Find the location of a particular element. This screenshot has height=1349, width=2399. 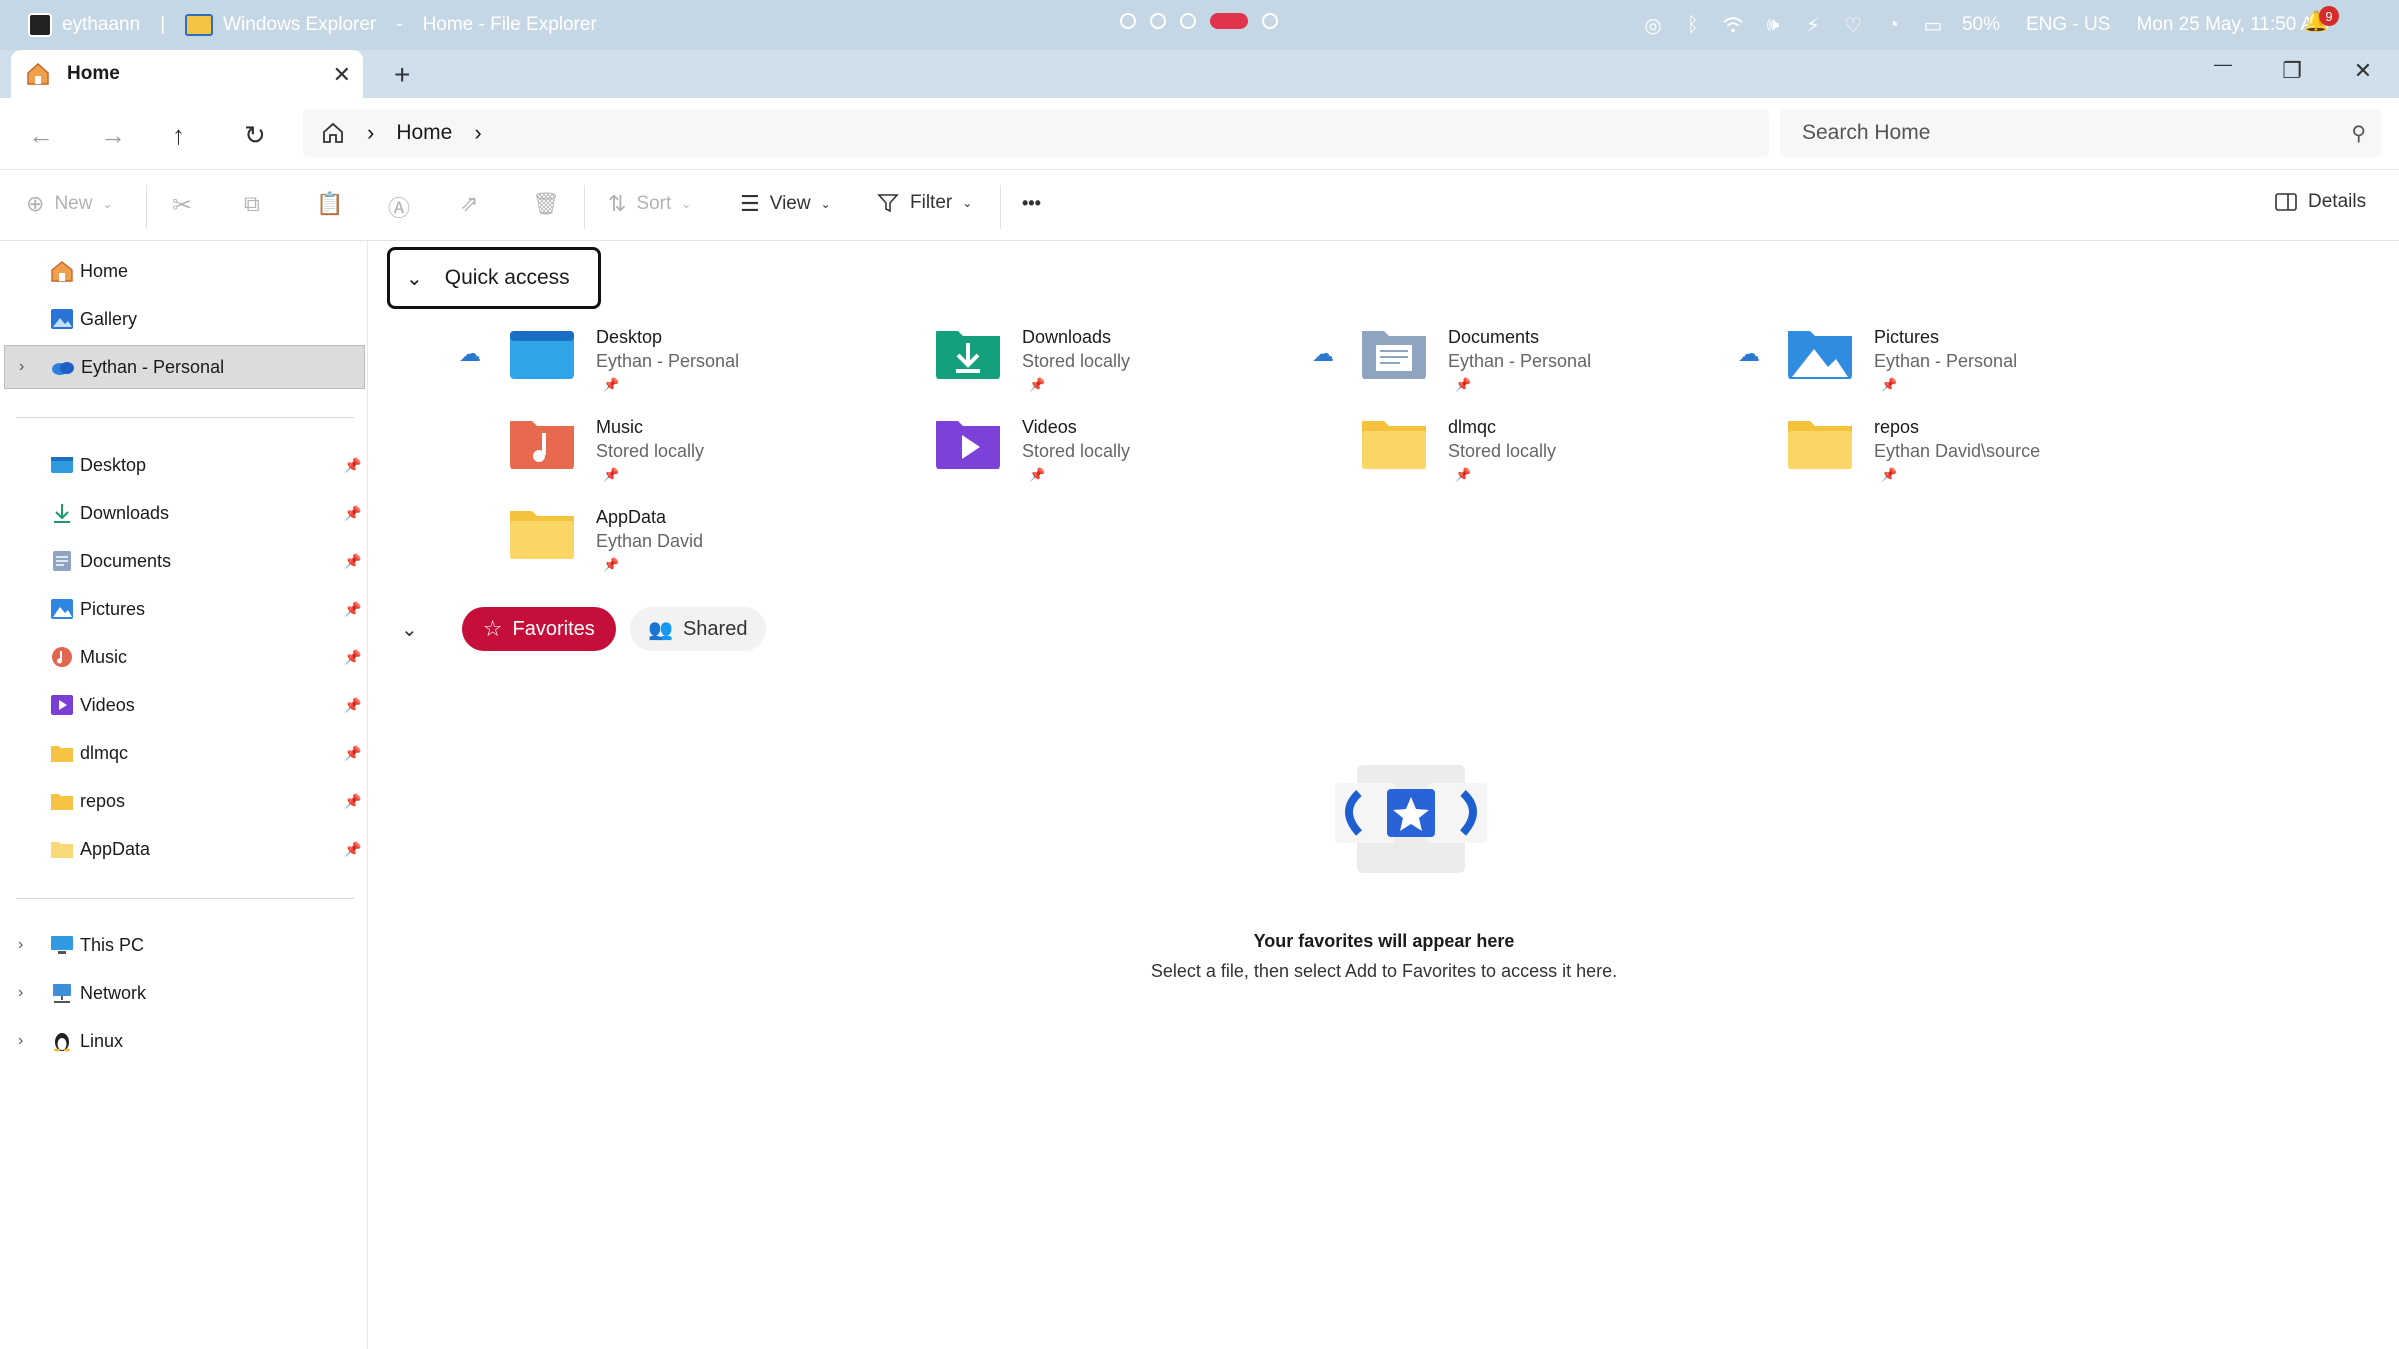

paste-icon: 📋 is located at coordinates (329, 204).